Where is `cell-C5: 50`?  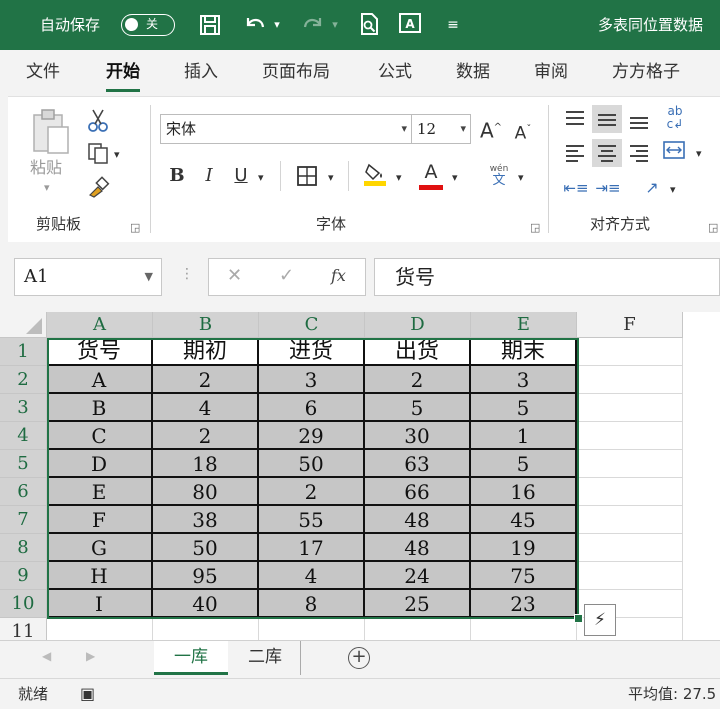 cell-C5: 50 is located at coordinates (312, 464).